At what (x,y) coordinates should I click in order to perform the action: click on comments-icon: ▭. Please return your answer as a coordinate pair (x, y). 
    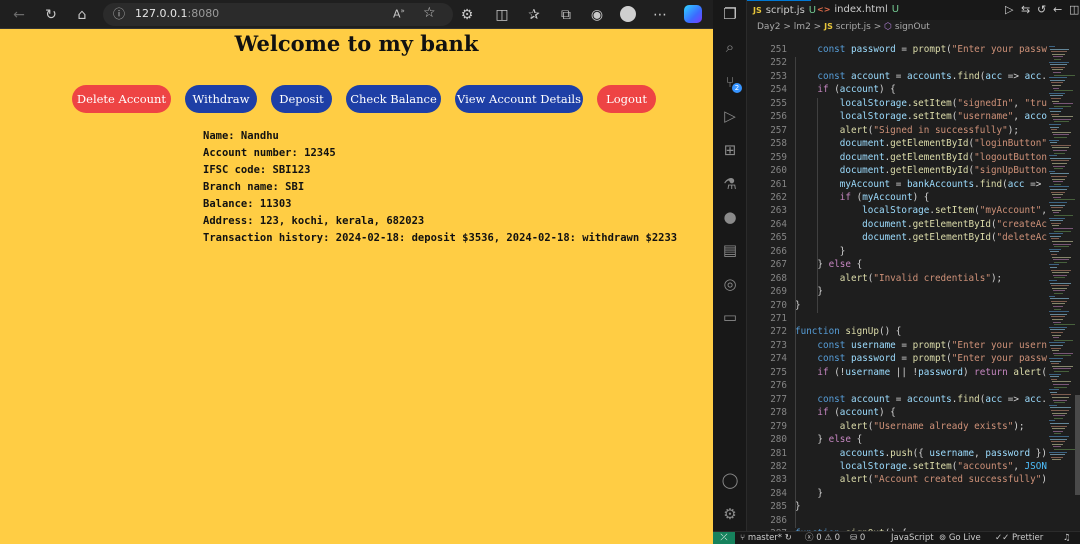
    Looking at the image, I should click on (730, 317).